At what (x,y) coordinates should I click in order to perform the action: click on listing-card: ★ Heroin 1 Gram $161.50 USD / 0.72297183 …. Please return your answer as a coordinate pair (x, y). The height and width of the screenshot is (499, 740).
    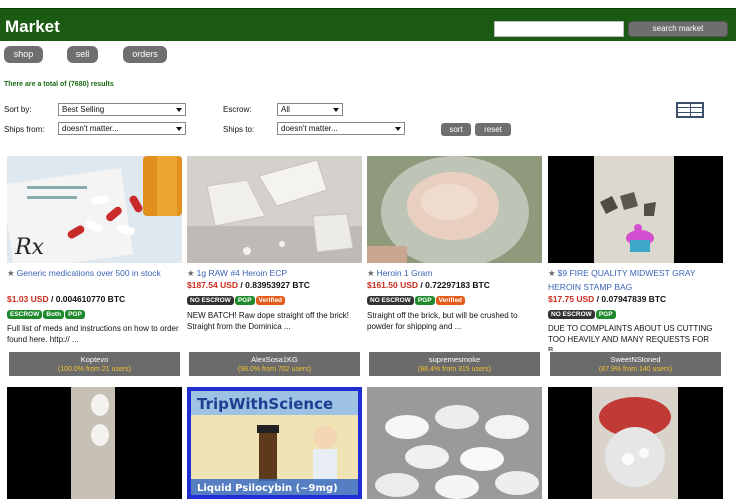
    Looking at the image, I should click on (454, 271).